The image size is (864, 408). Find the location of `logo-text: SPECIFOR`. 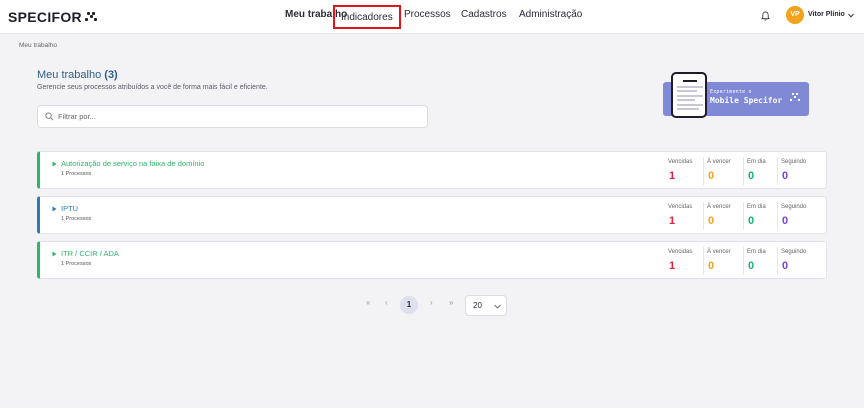

logo-text: SPECIFOR is located at coordinates (45, 17).